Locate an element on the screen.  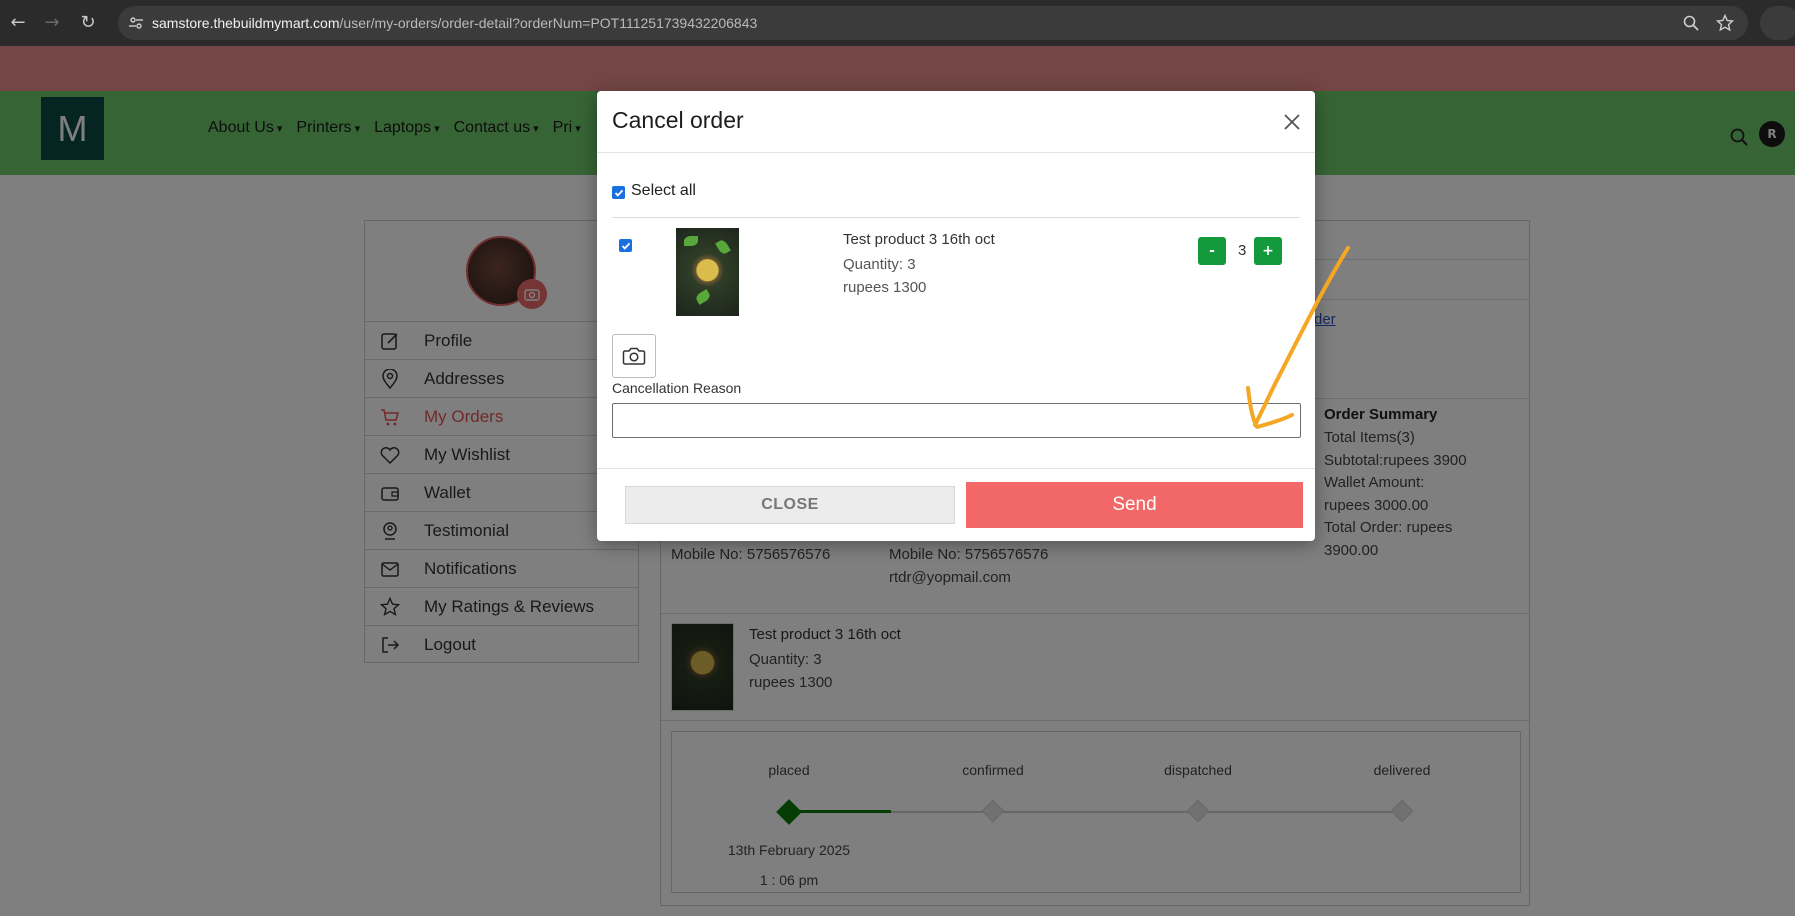
item-checkbox is located at coordinates (625, 245).